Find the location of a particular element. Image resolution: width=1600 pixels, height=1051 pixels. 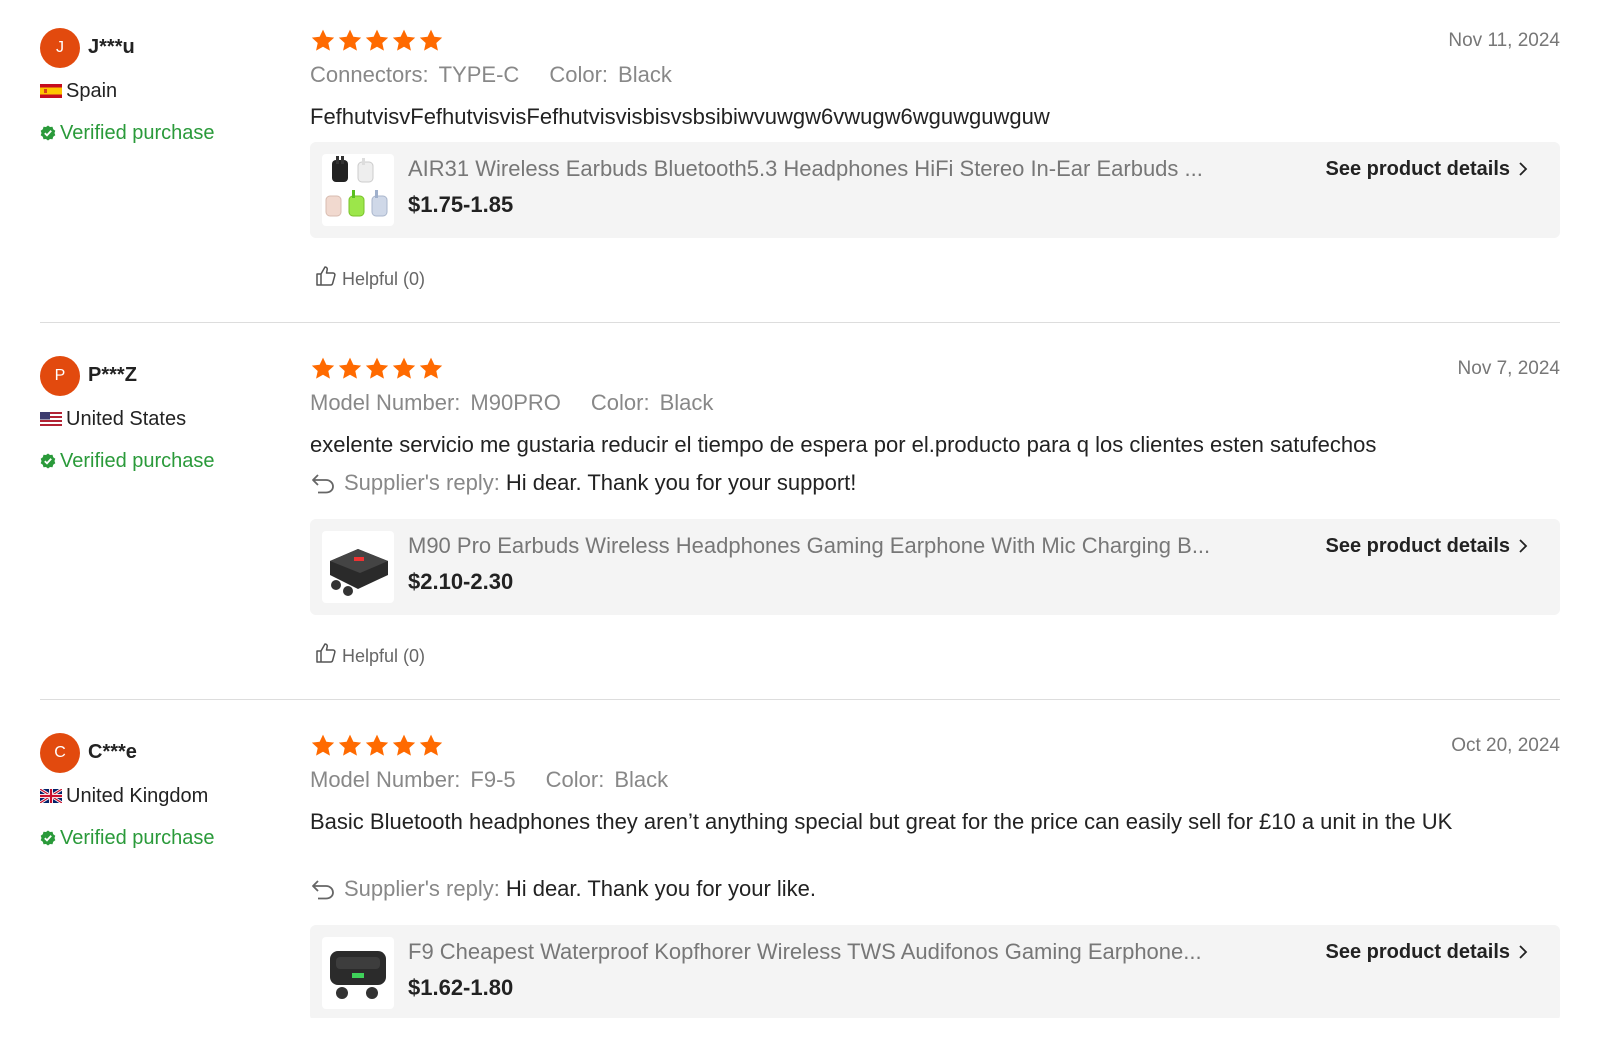

reply-label: Supplier's reply: is located at coordinates (422, 888).